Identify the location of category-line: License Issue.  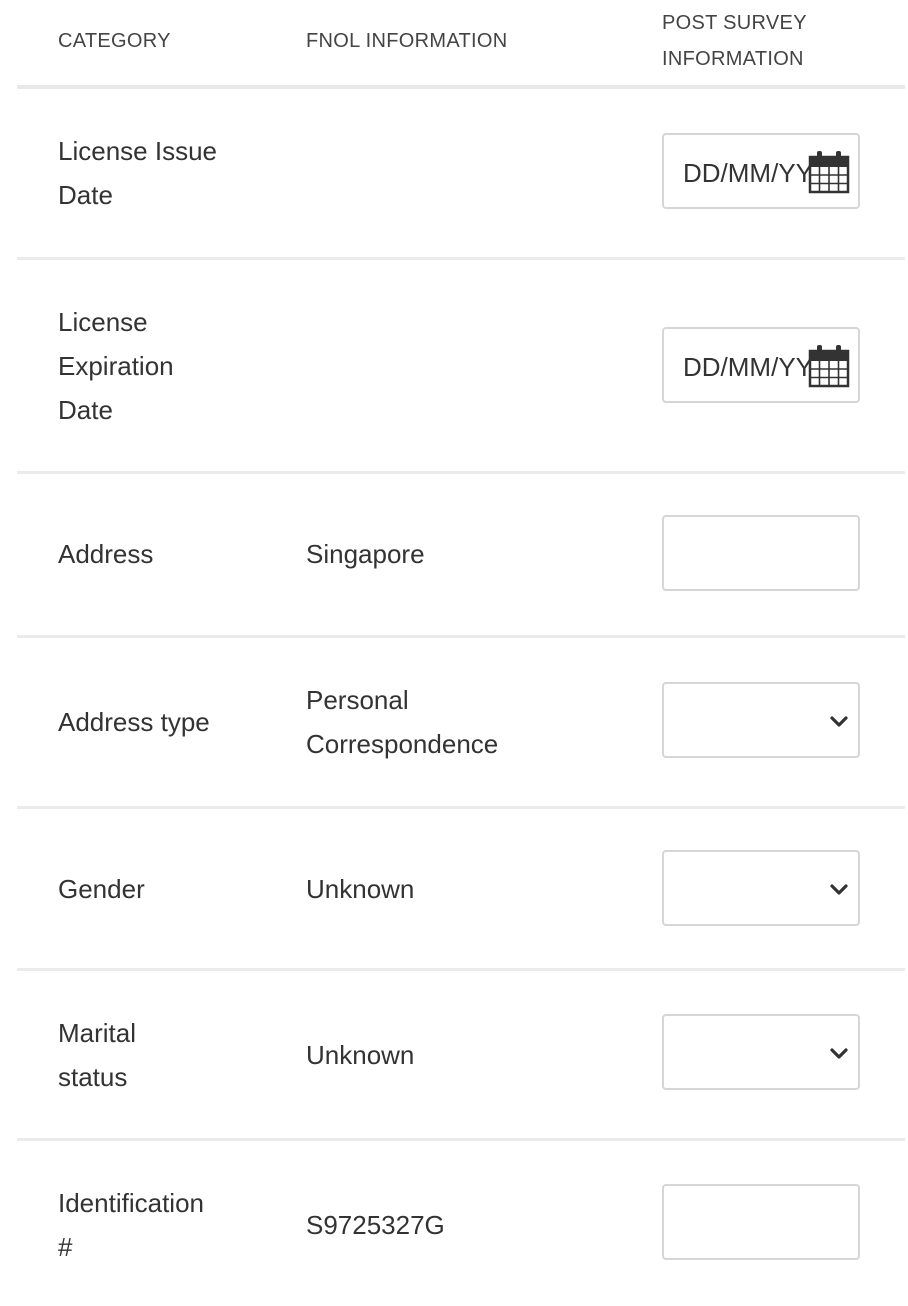
(137, 151).